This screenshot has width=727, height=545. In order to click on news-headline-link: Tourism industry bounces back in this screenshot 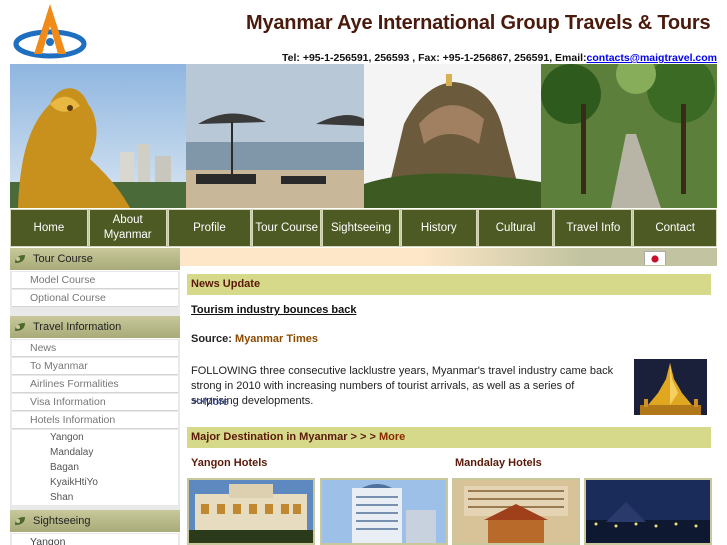, I will do `click(273, 310)`.